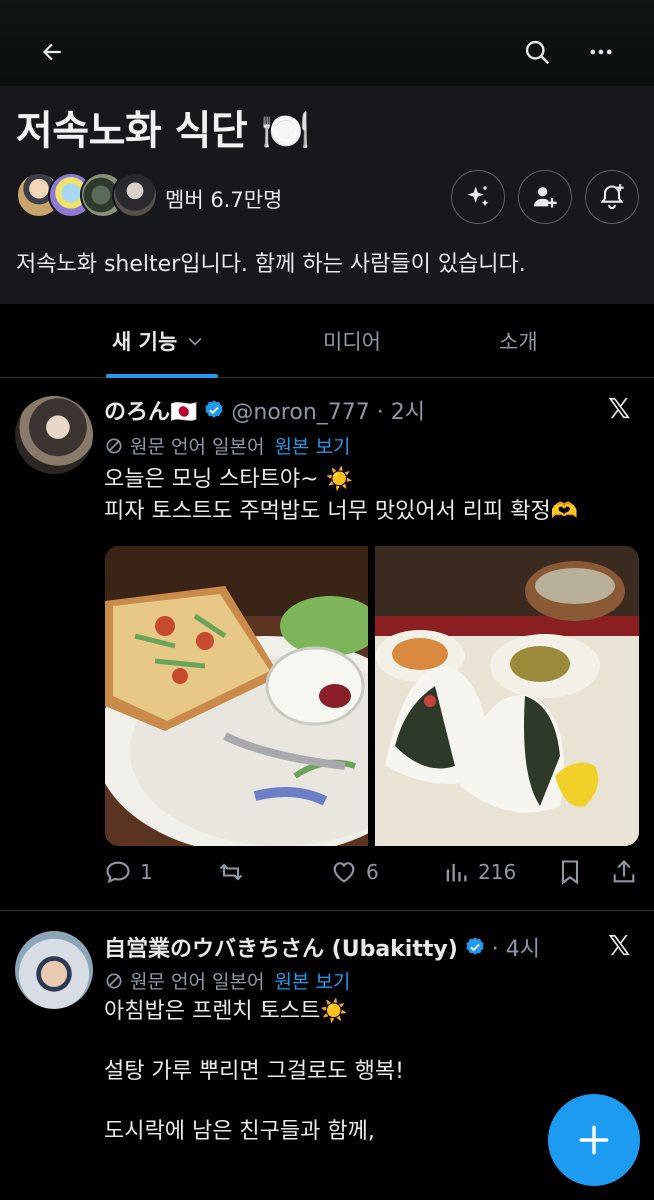 This screenshot has height=1200, width=654. Describe the element at coordinates (456, 872) in the screenshot. I see `bar-chart-icon` at that location.